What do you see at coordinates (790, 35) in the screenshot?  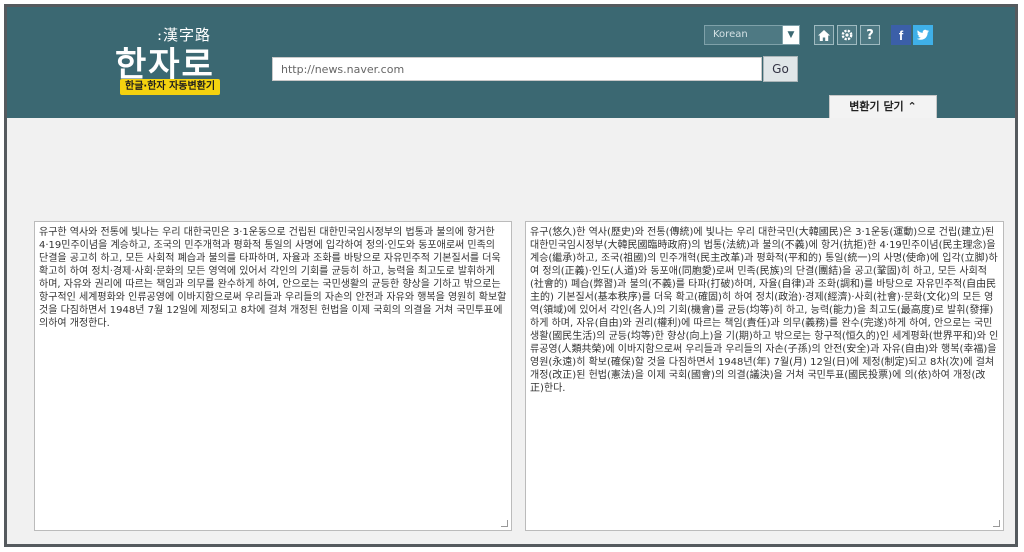 I see `chevron-down-icon: ▼` at bounding box center [790, 35].